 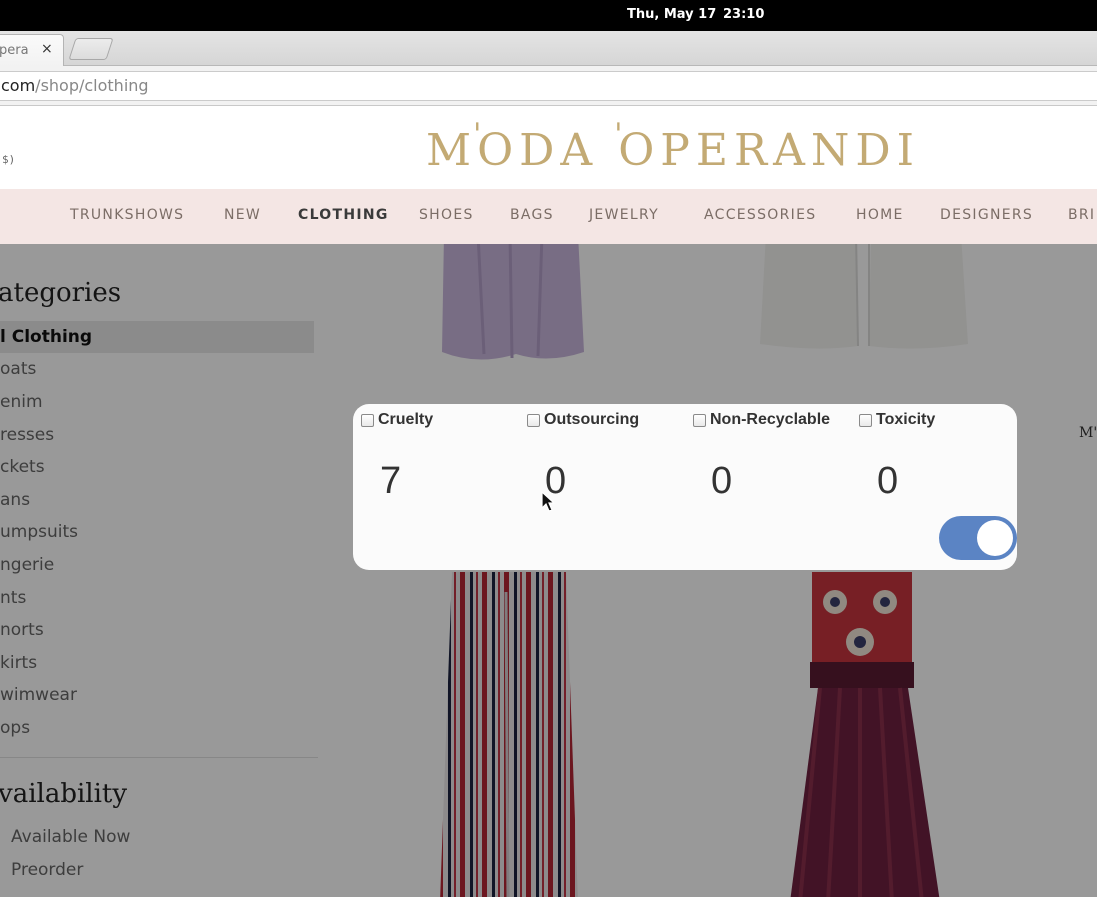 I want to click on browser-toolbar: com/shop/clothing, so click(x=548, y=86).